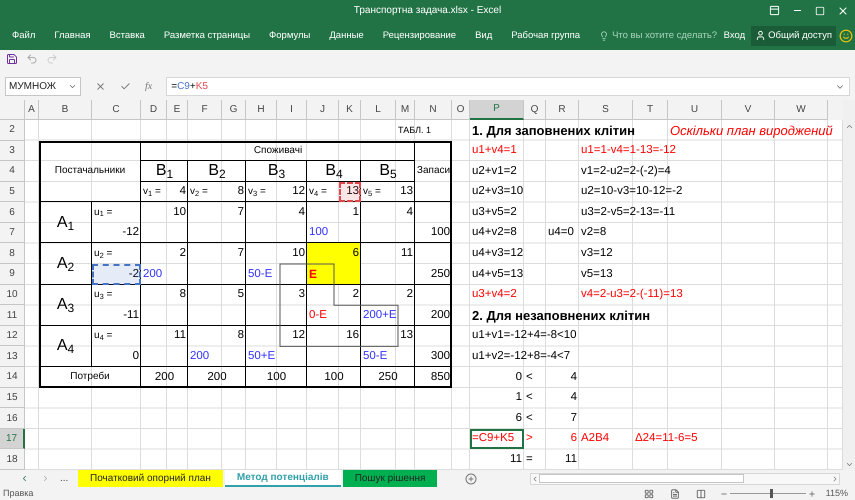 This screenshot has height=500, width=855. I want to click on ribbon-tab: Файл, so click(24, 36).